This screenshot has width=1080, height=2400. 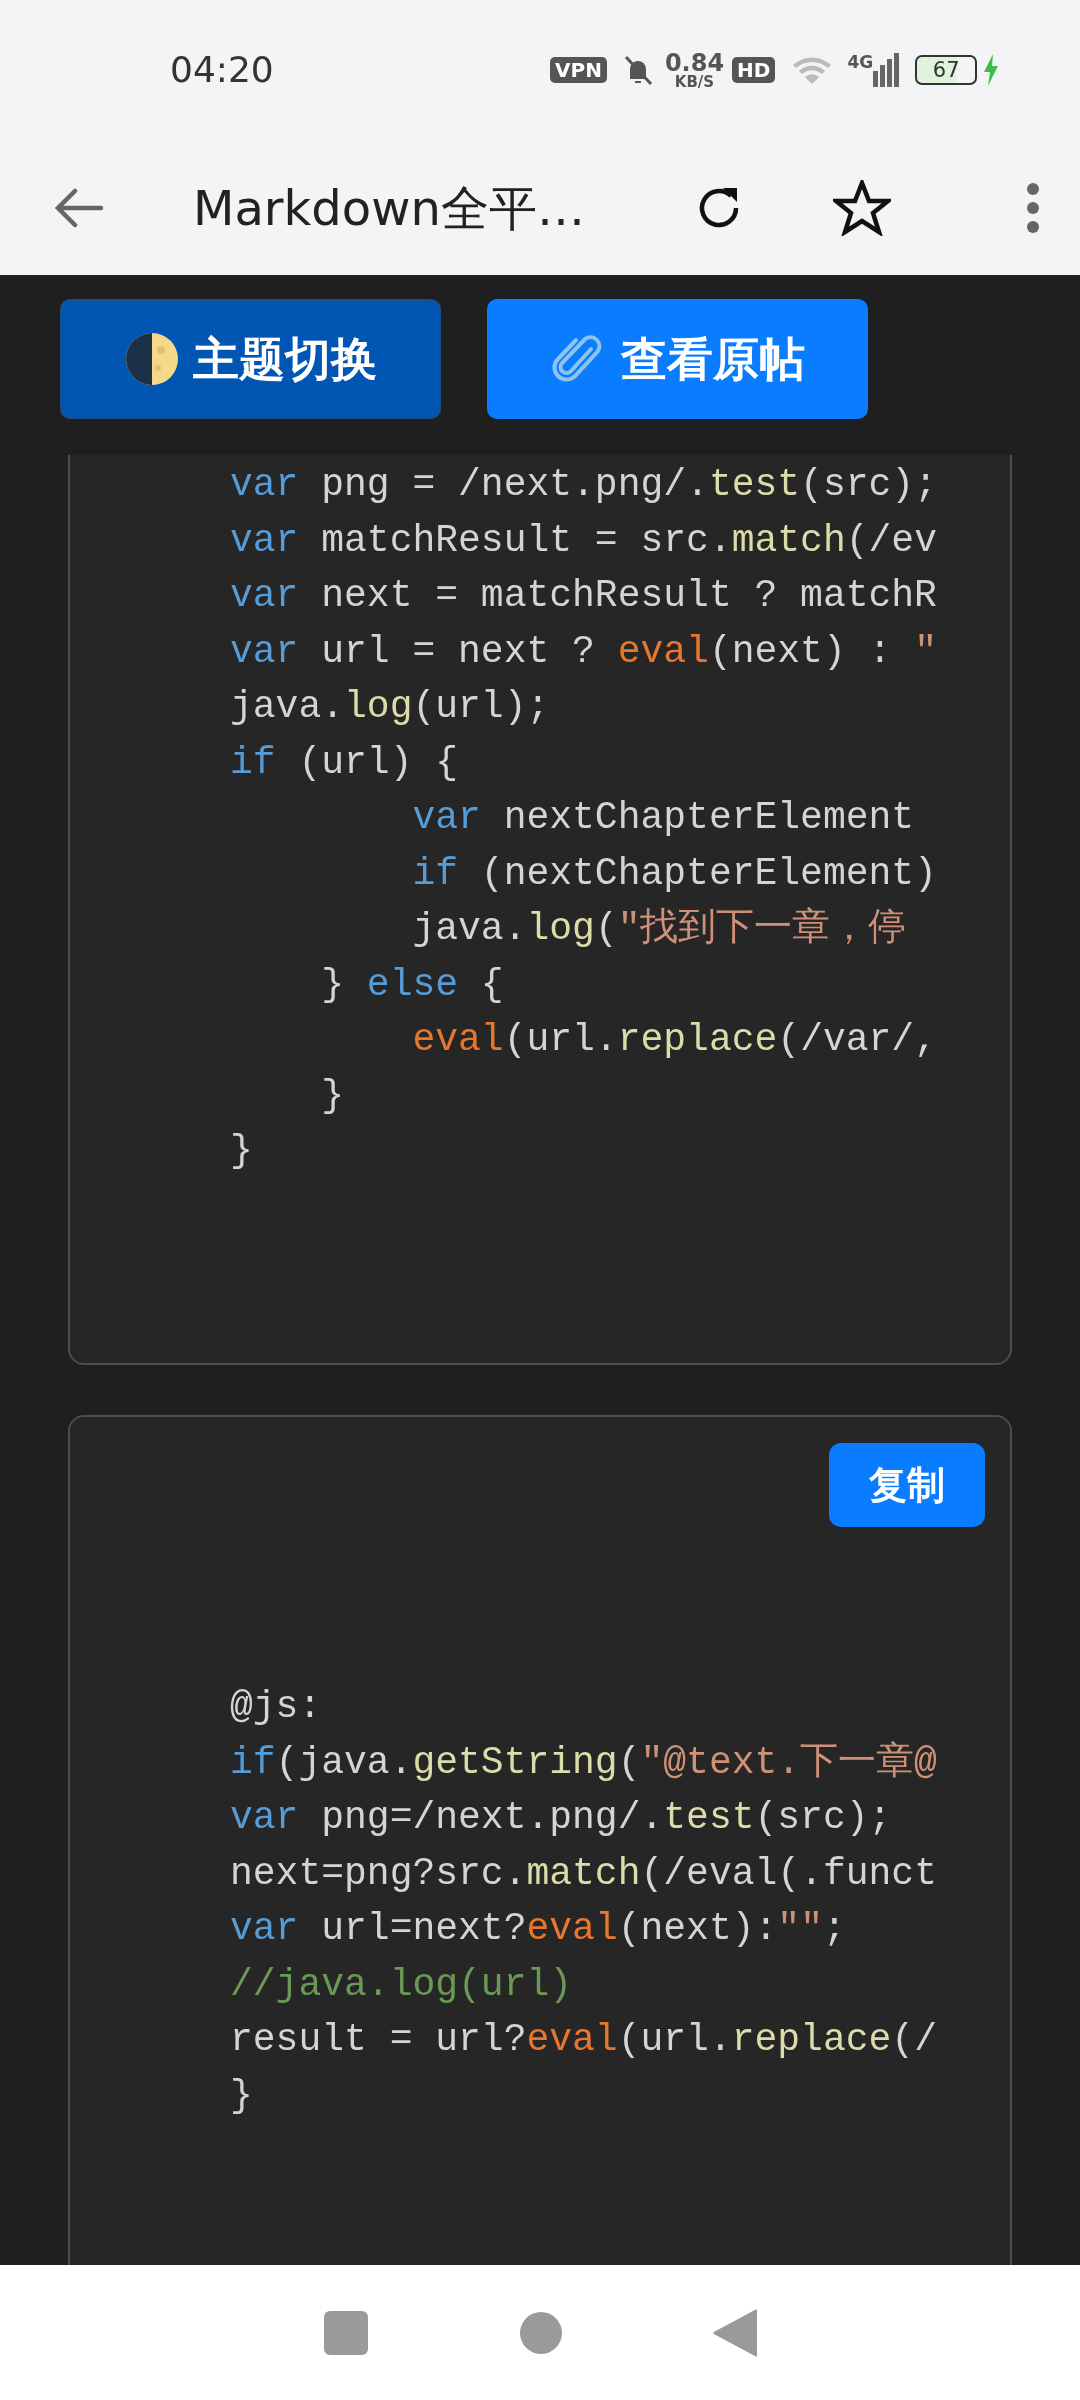 What do you see at coordinates (583, 596) in the screenshot?
I see `code-line: var next = matchResult ? matchR` at bounding box center [583, 596].